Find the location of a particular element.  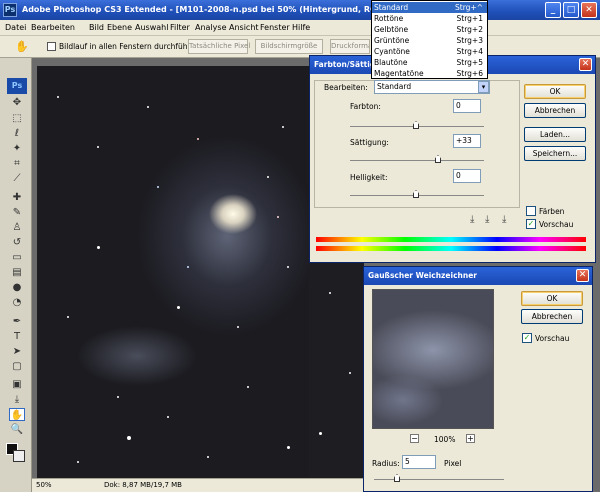

menu-datei: Datei is located at coordinates (15, 27).